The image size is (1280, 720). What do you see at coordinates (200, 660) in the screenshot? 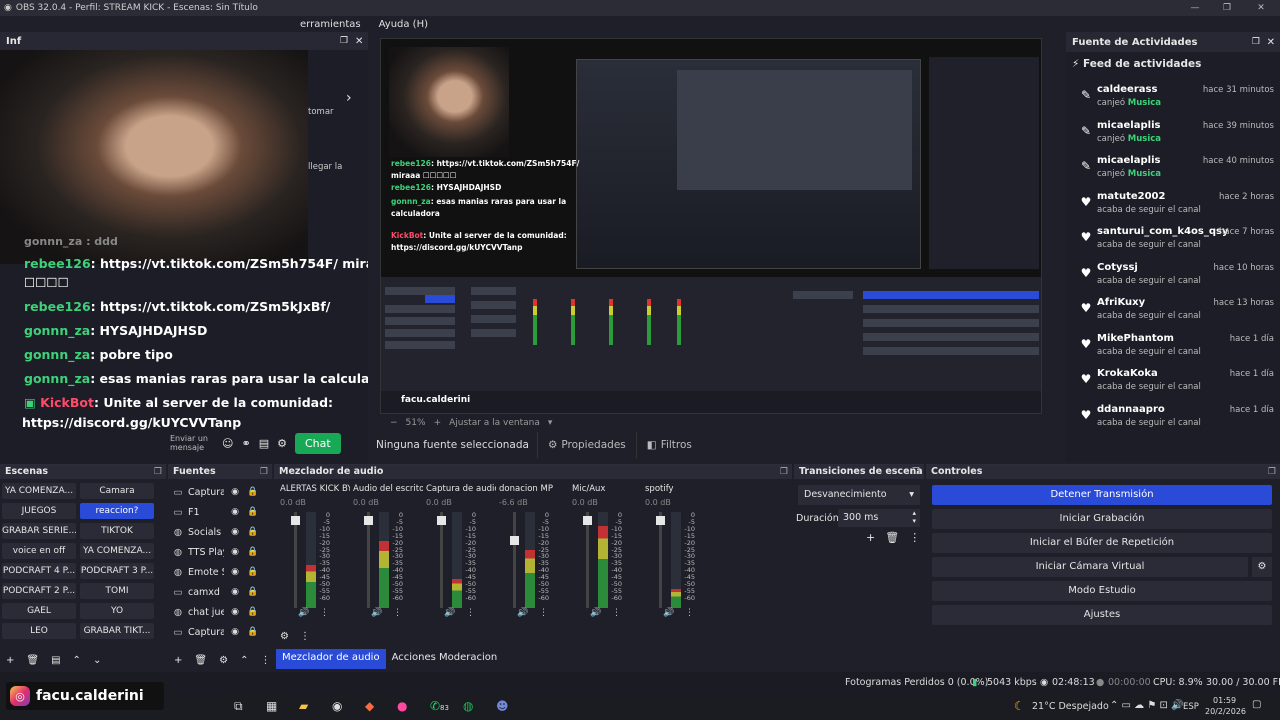
I see `remove-source-icon: 🗑` at bounding box center [200, 660].